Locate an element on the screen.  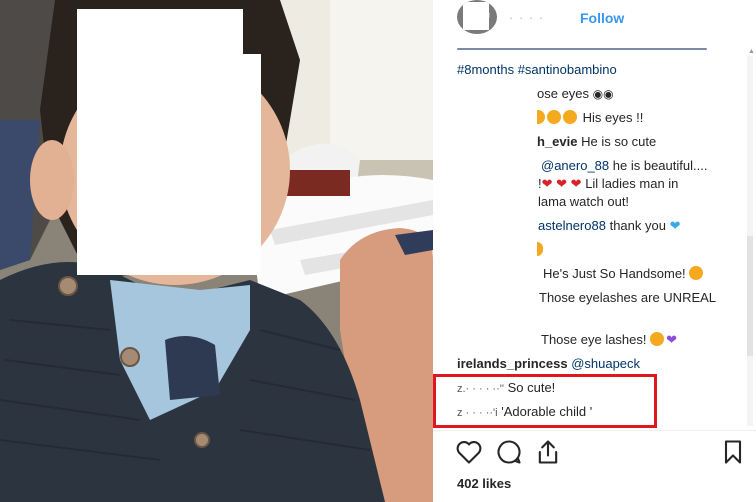
comment-icon is located at coordinates (509, 452).